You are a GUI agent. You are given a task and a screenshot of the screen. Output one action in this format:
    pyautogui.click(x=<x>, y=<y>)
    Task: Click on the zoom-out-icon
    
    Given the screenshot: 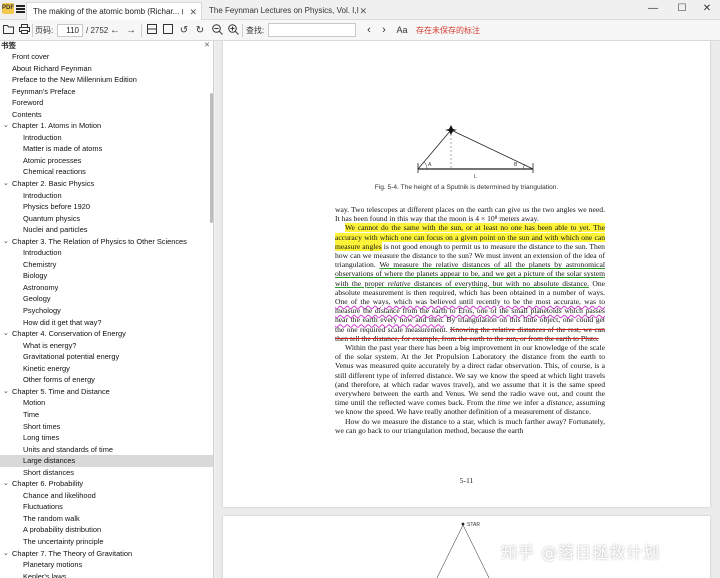 What is the action you would take?
    pyautogui.click(x=217, y=30)
    